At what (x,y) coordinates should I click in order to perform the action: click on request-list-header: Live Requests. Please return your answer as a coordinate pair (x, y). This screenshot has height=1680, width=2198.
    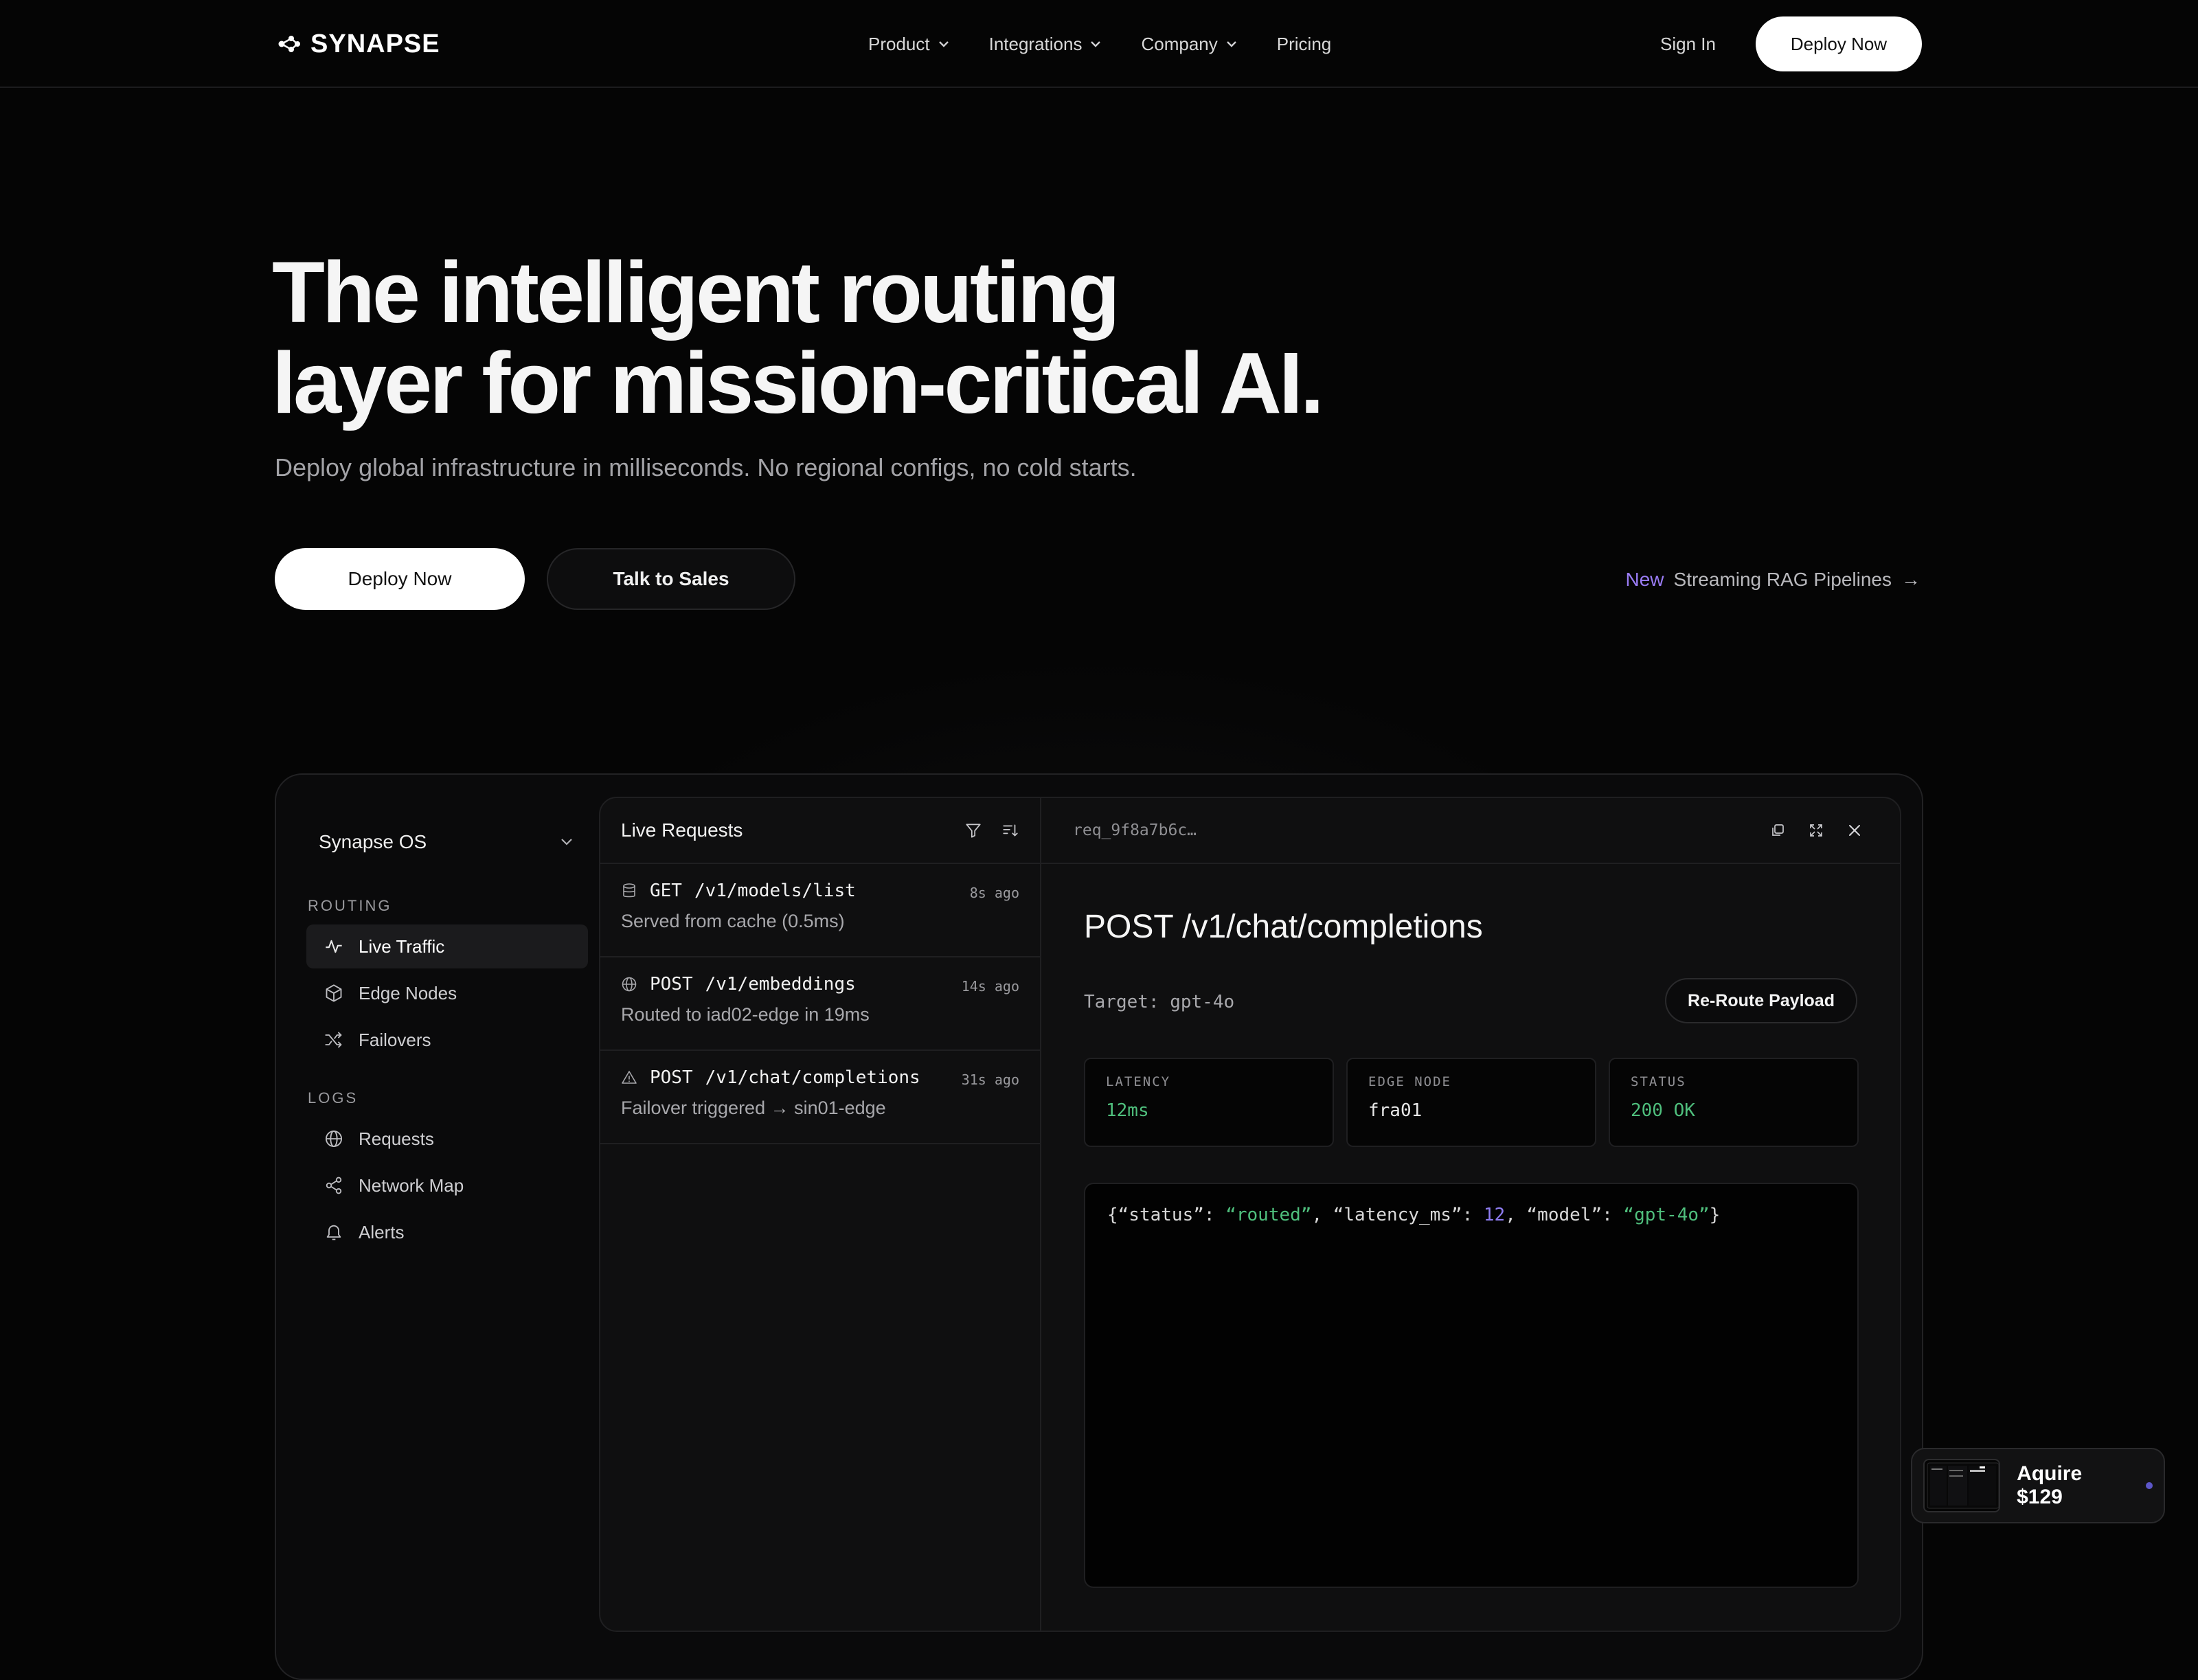
    Looking at the image, I should click on (820, 831).